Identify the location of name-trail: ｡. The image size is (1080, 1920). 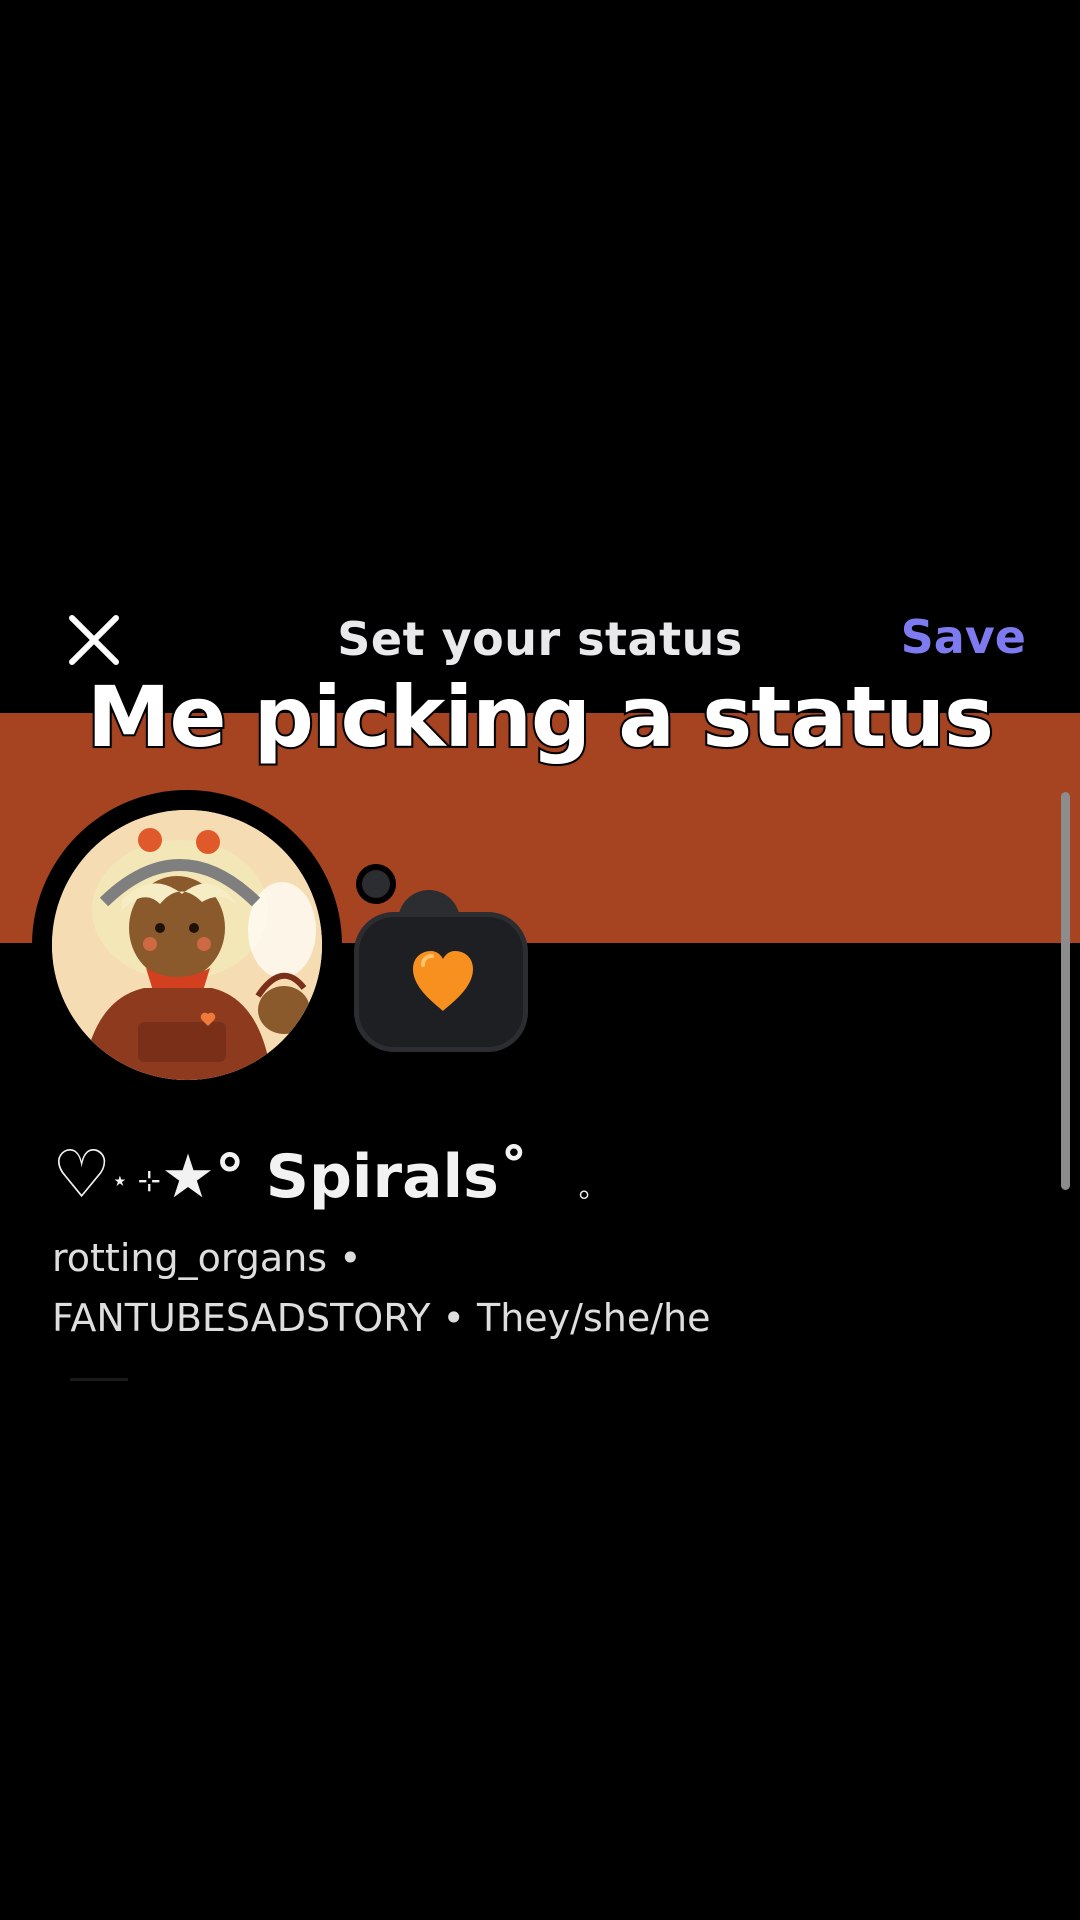
(585, 1187).